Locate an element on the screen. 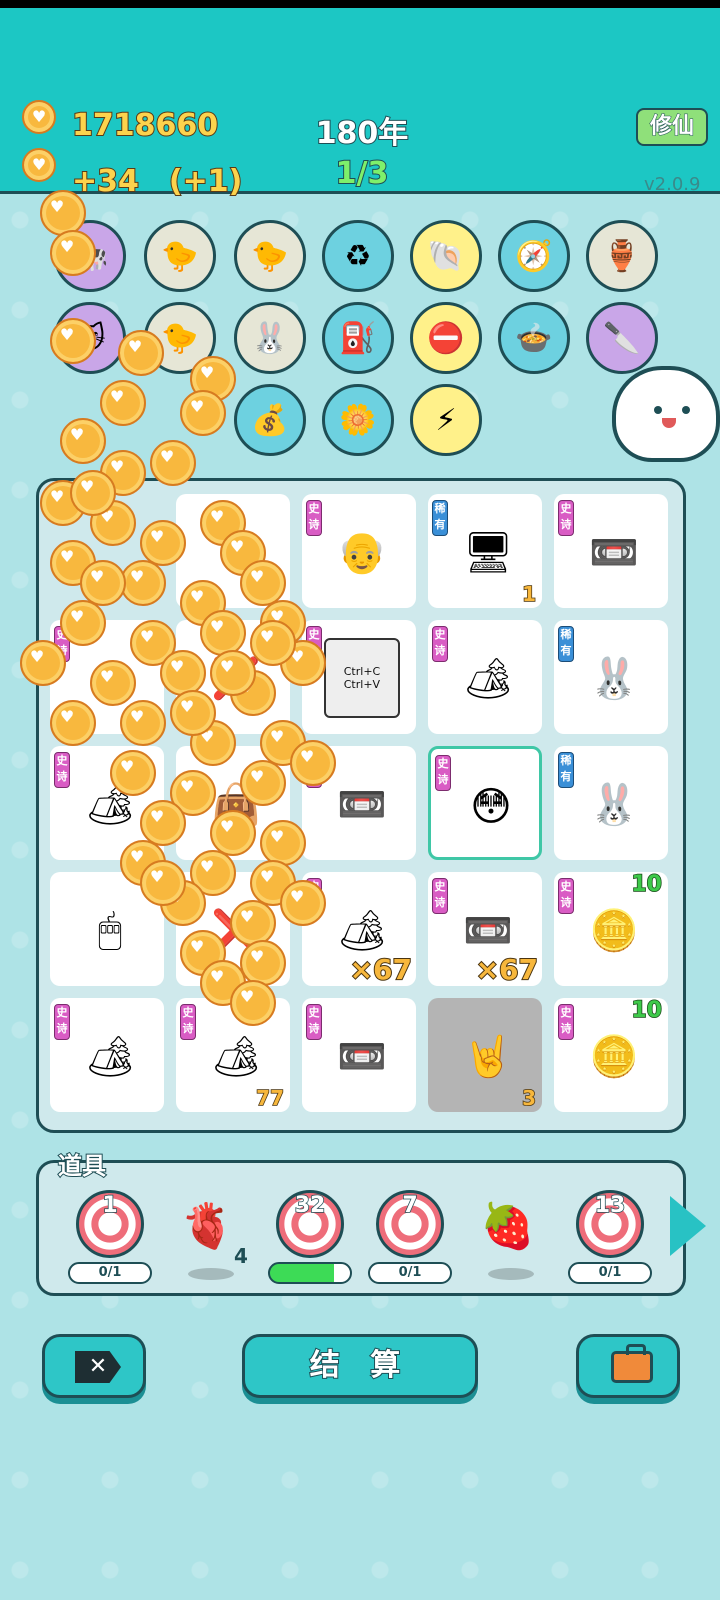  board-cell: 史诗 😳 is located at coordinates (485, 803).